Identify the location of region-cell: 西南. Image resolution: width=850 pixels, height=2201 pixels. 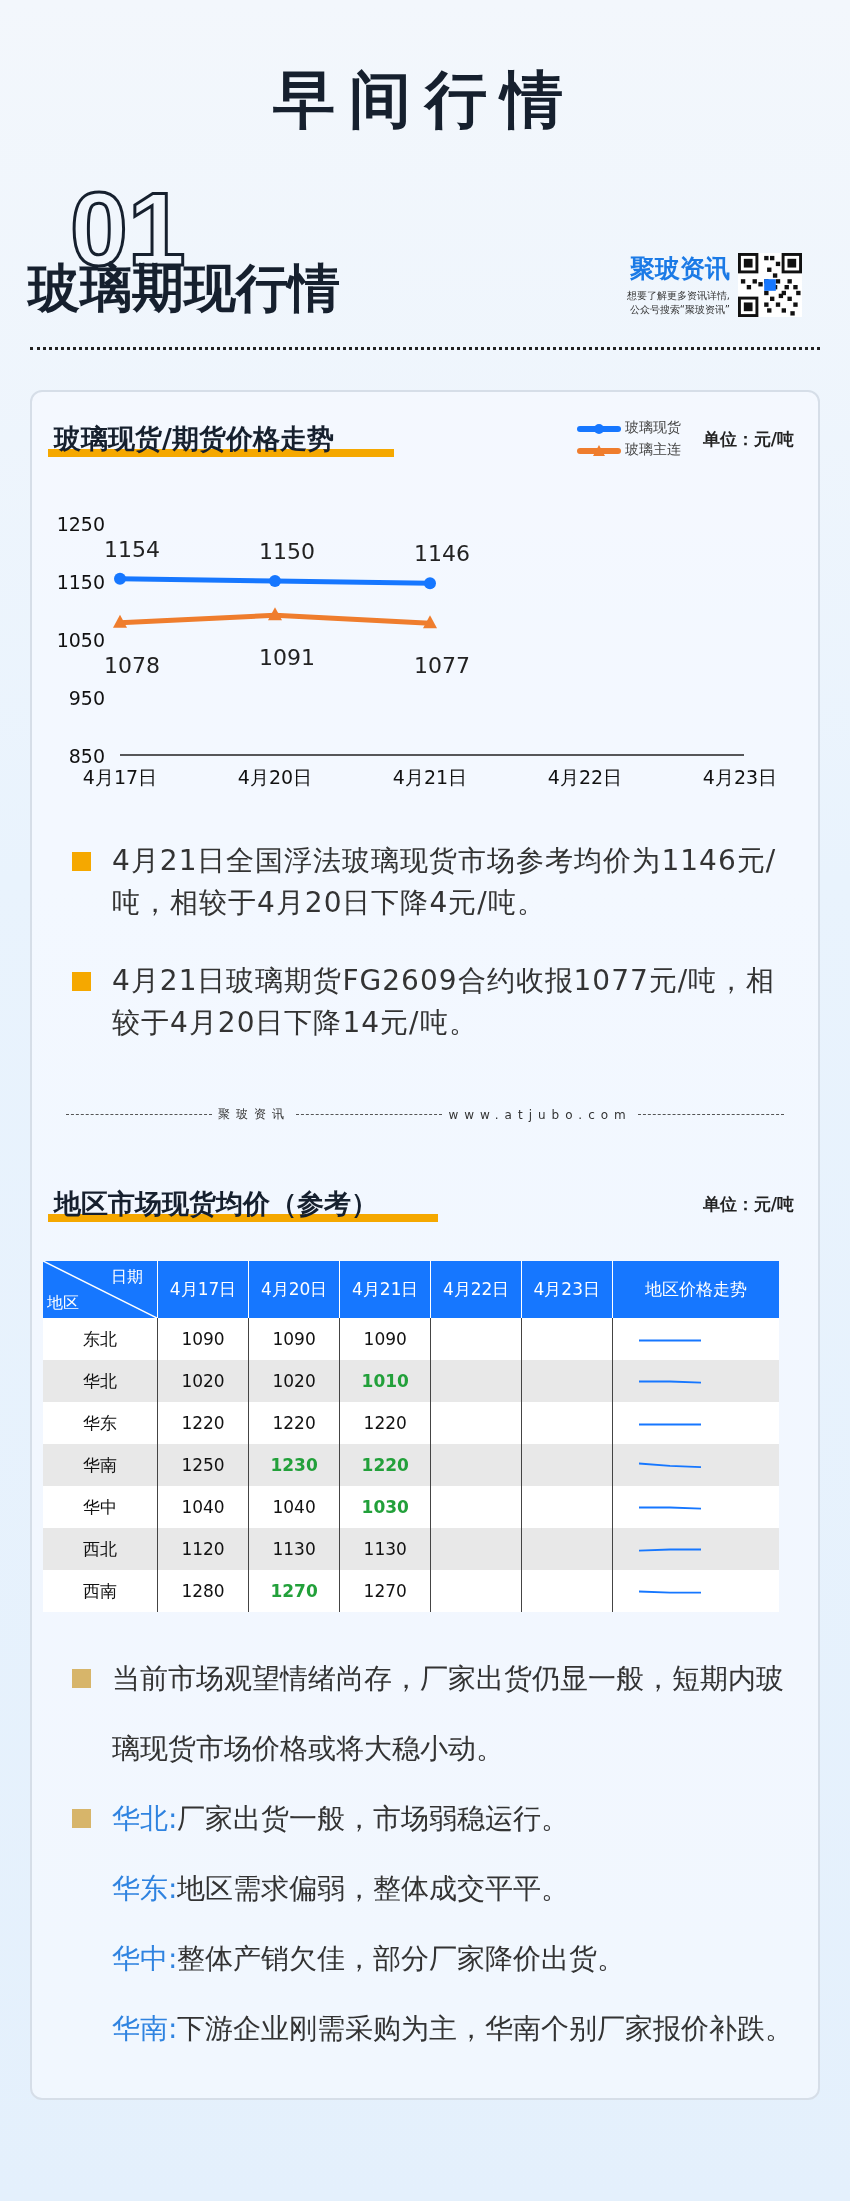
(100, 1591).